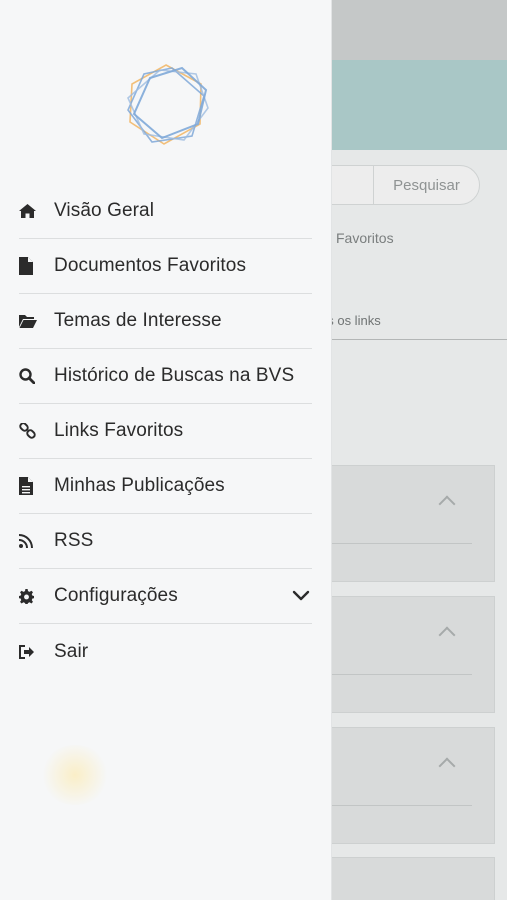 This screenshot has height=900, width=507. I want to click on background-favorites-label: Favoritos, so click(365, 238).